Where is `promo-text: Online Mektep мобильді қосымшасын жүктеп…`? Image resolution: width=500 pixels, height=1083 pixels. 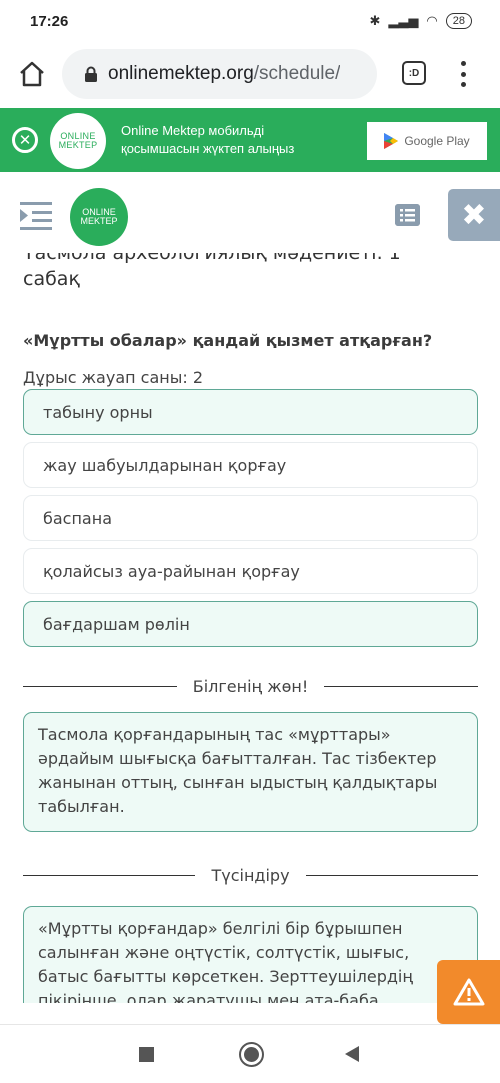
promo-text: Online Mektep мобильді қосымшасын жүктеп… is located at coordinates (208, 139).